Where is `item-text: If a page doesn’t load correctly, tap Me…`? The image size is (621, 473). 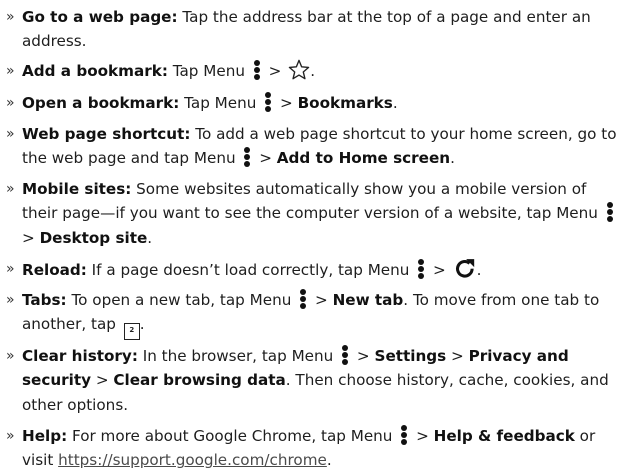 item-text: If a page doesn’t load correctly, tap Me… is located at coordinates (250, 270).